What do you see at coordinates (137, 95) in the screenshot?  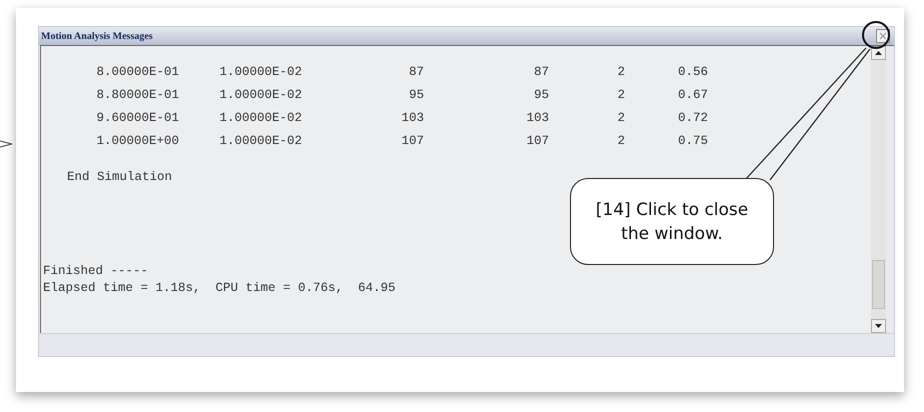 I see `output-value: 8.80000E-01` at bounding box center [137, 95].